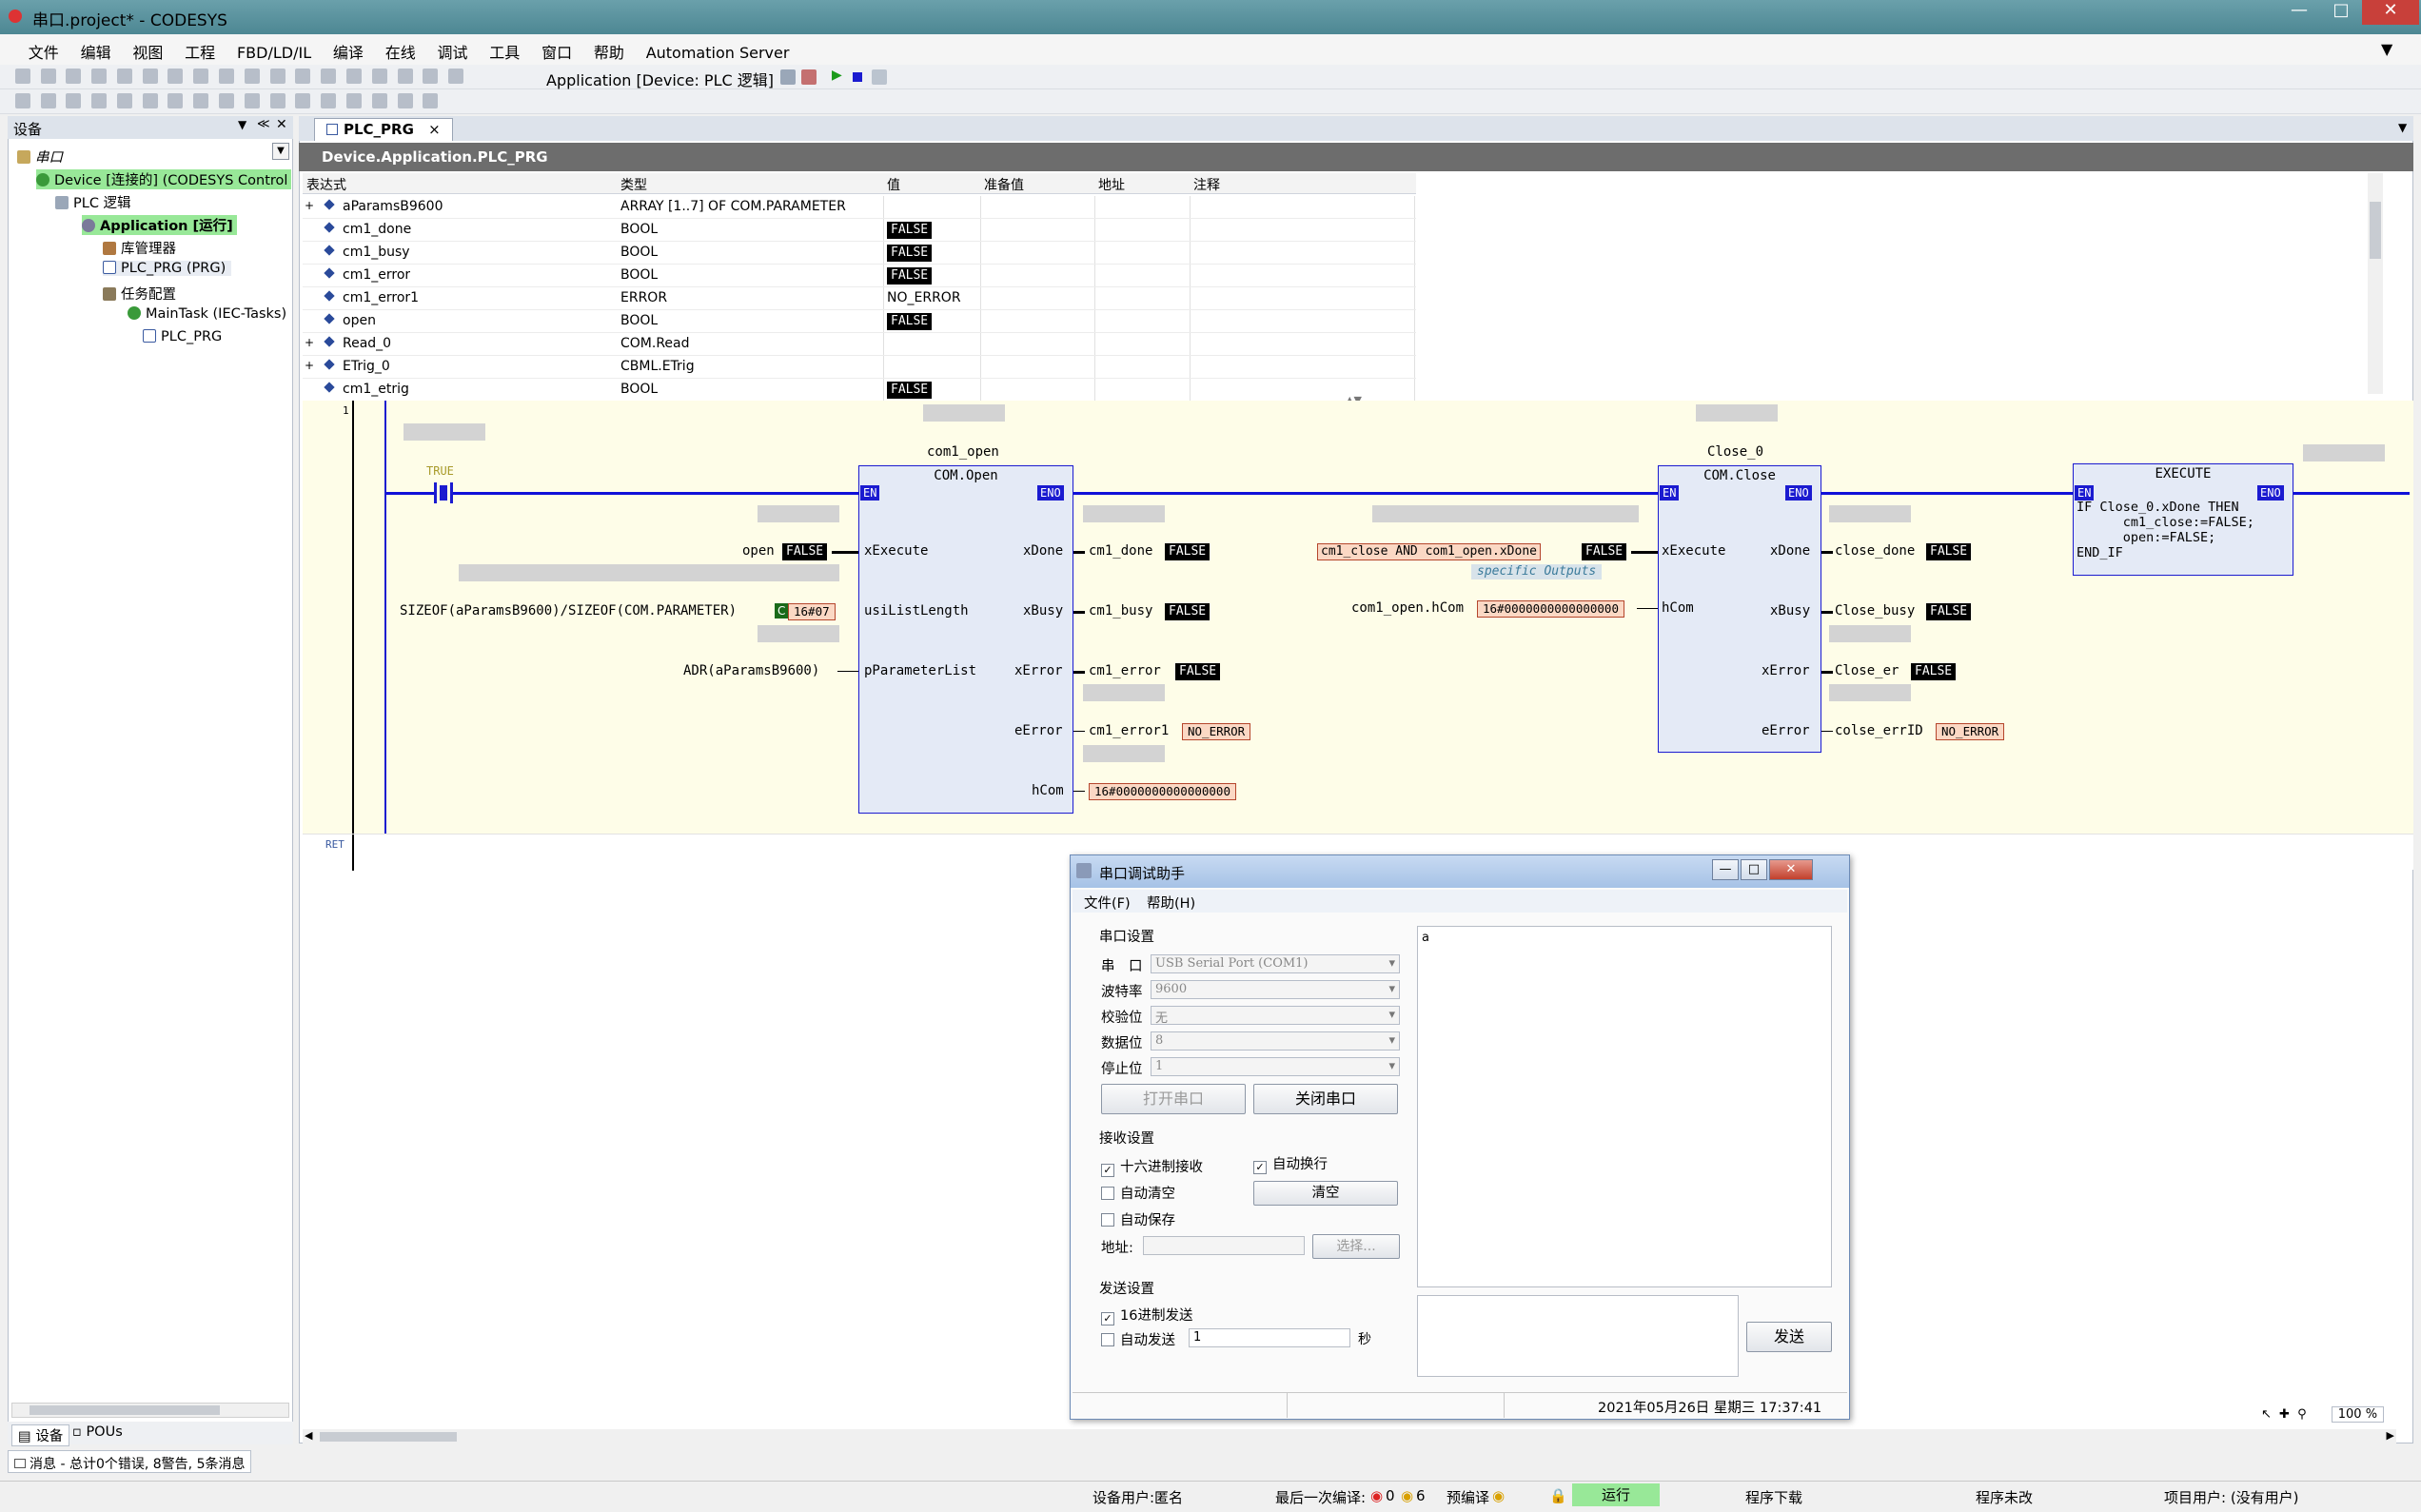 This screenshot has height=1512, width=2421. I want to click on tree-item-application: Application [运行], so click(159, 225).